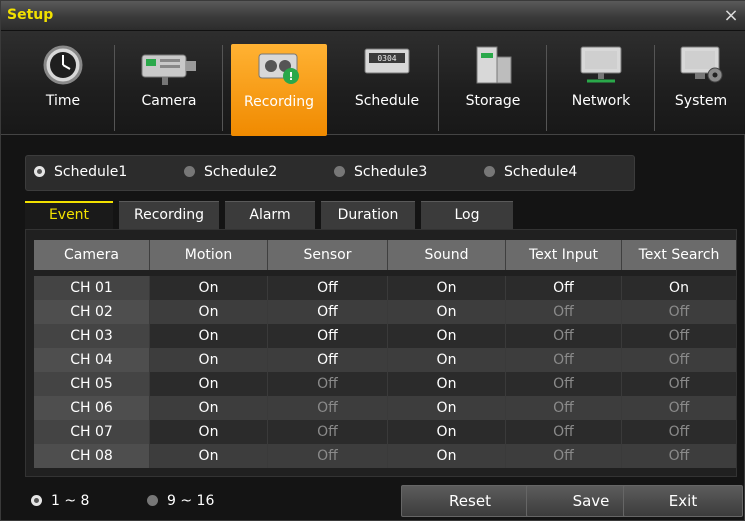 The height and width of the screenshot is (521, 745). Describe the element at coordinates (279, 90) in the screenshot. I see `toolbar-recording-button: ! Recording` at that location.